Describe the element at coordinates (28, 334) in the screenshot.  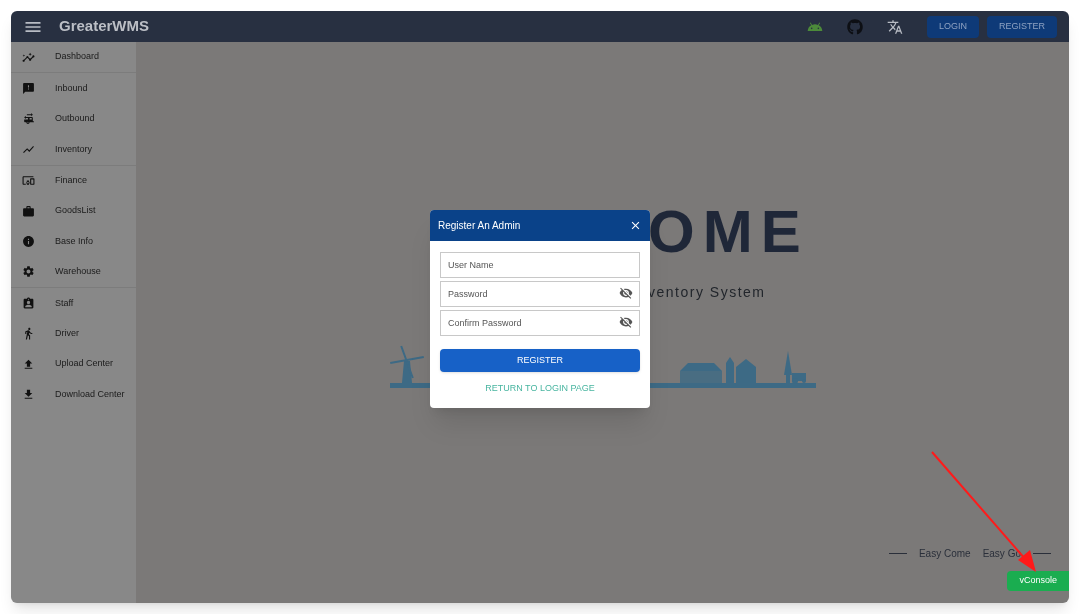
I see `walking-person-icon` at that location.